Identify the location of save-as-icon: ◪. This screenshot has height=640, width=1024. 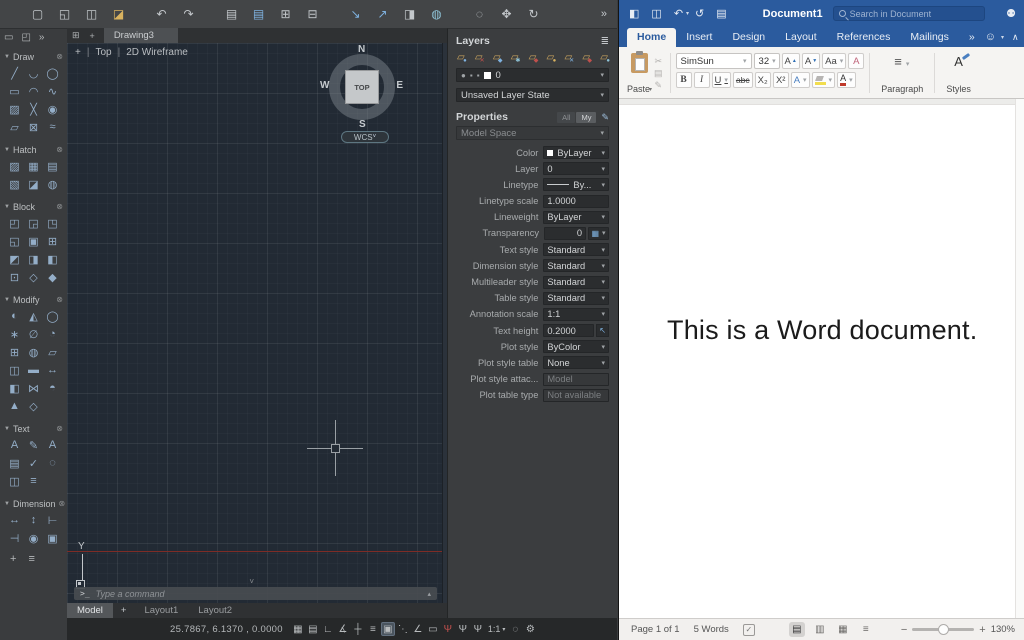
(118, 14).